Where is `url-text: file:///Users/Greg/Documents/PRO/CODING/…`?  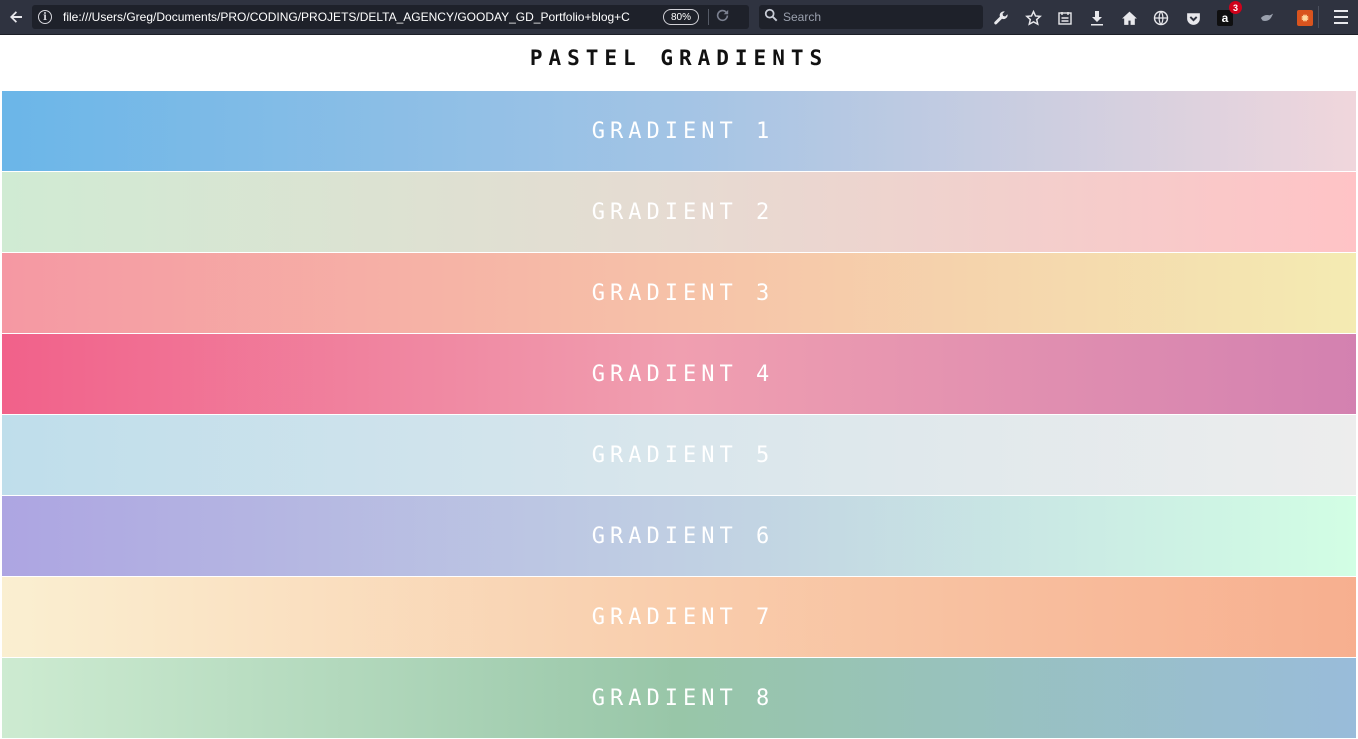 url-text: file:///Users/Greg/Documents/PRO/CODING/… is located at coordinates (358, 17).